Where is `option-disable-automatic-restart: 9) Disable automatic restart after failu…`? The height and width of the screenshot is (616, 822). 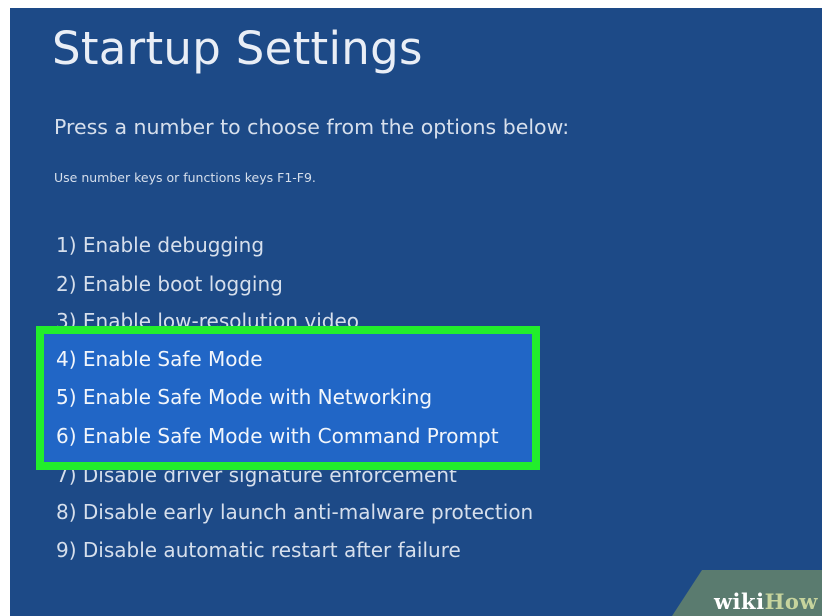
option-disable-automatic-restart: 9) Disable automatic restart after failu… is located at coordinates (258, 550).